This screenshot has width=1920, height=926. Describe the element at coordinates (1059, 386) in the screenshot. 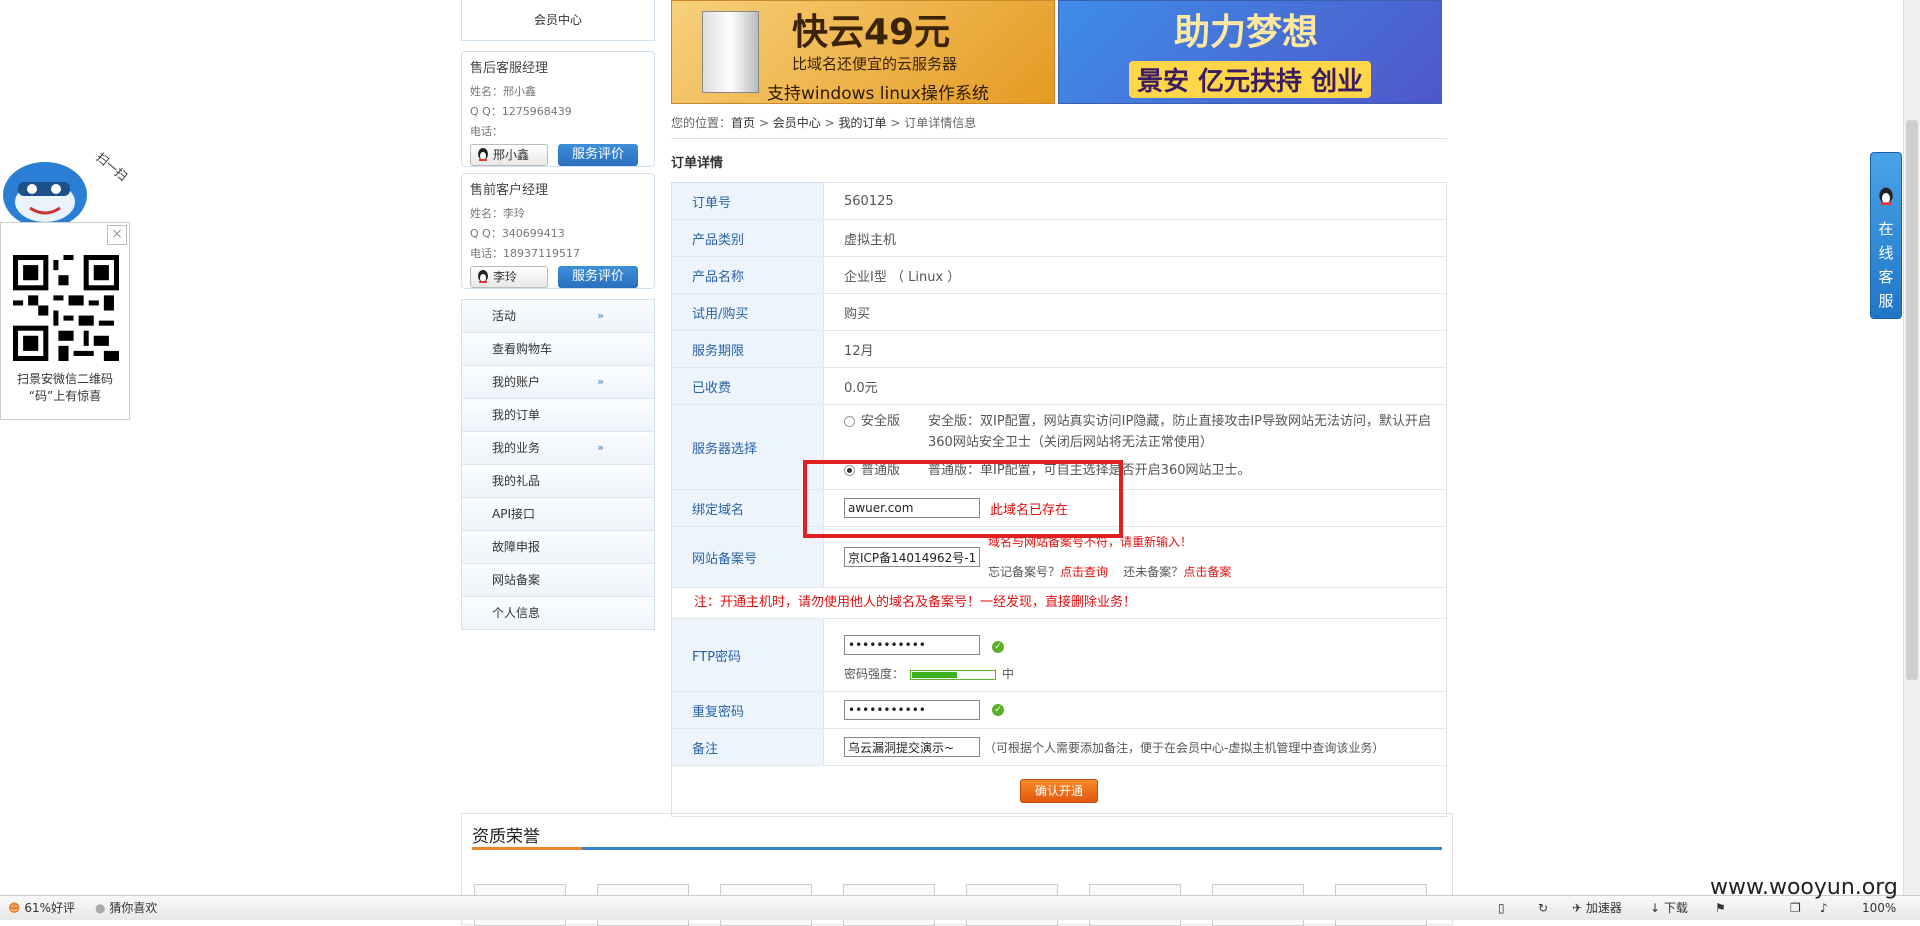

I see `row-charged: 已收费 0.0元` at that location.